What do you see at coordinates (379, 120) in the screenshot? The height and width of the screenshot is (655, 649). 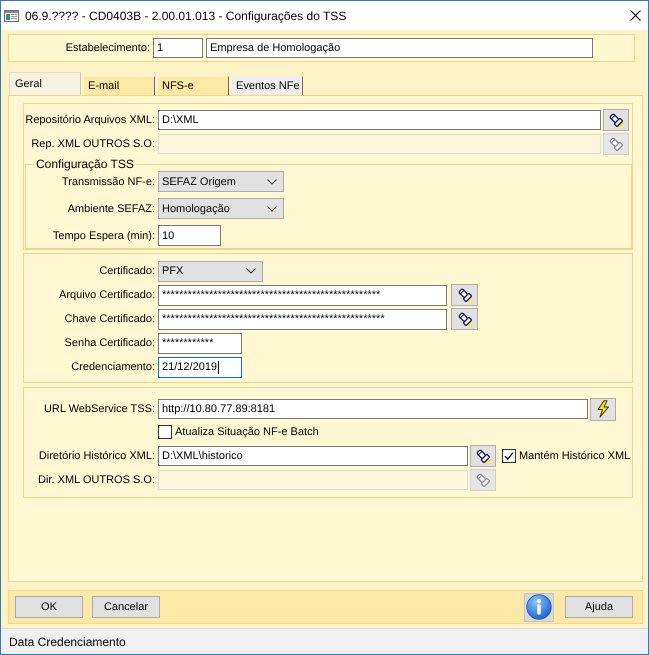 I see `input-field: D:\XML` at bounding box center [379, 120].